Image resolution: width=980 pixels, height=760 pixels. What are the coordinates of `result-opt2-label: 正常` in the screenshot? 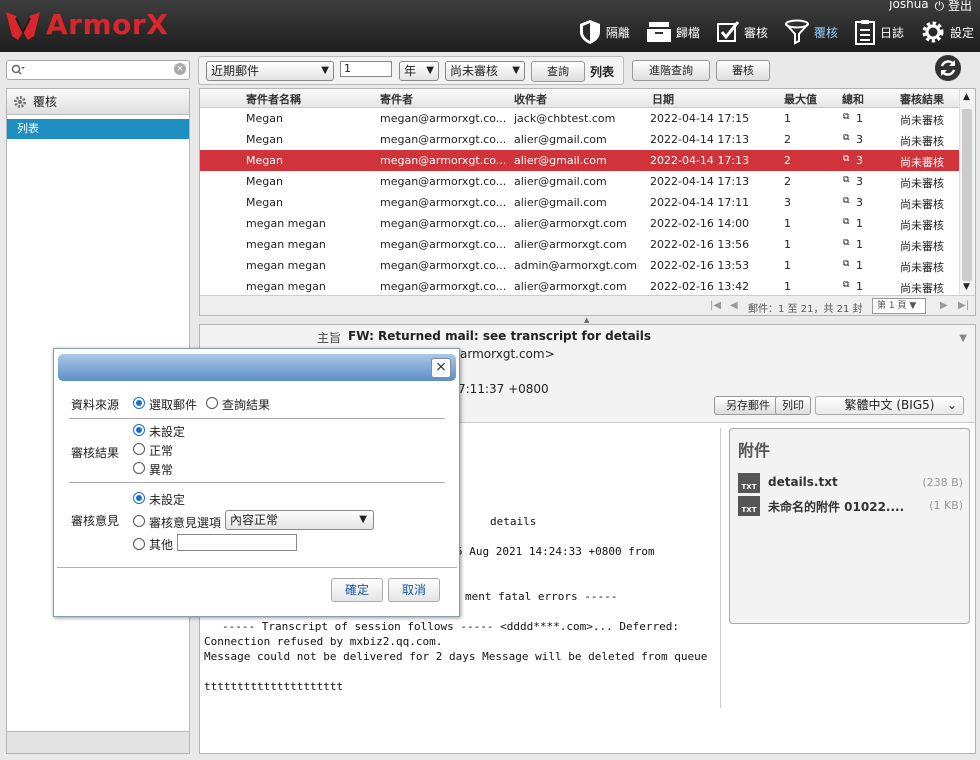 It's located at (161, 451).